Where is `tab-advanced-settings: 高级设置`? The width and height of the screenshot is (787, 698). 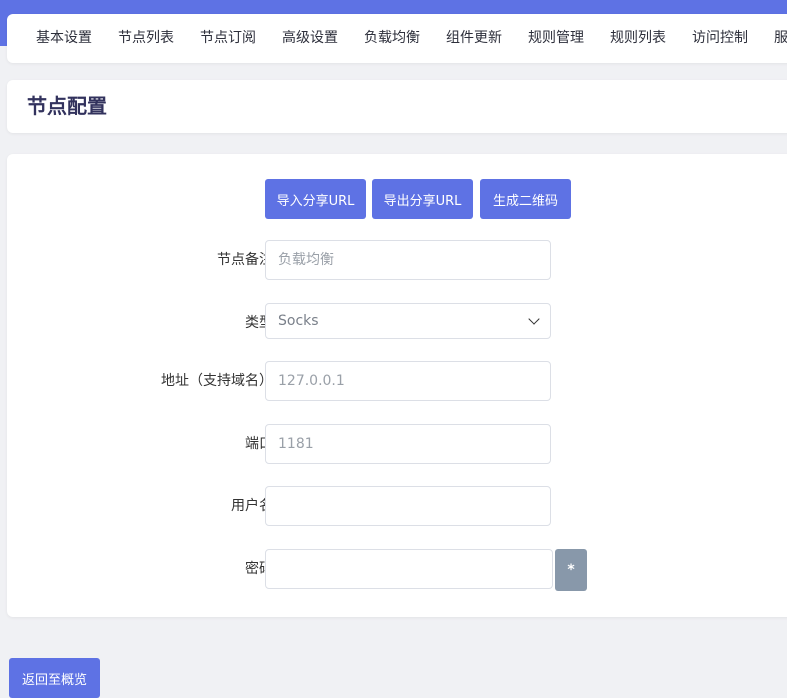
tab-advanced-settings: 高级设置 is located at coordinates (310, 38).